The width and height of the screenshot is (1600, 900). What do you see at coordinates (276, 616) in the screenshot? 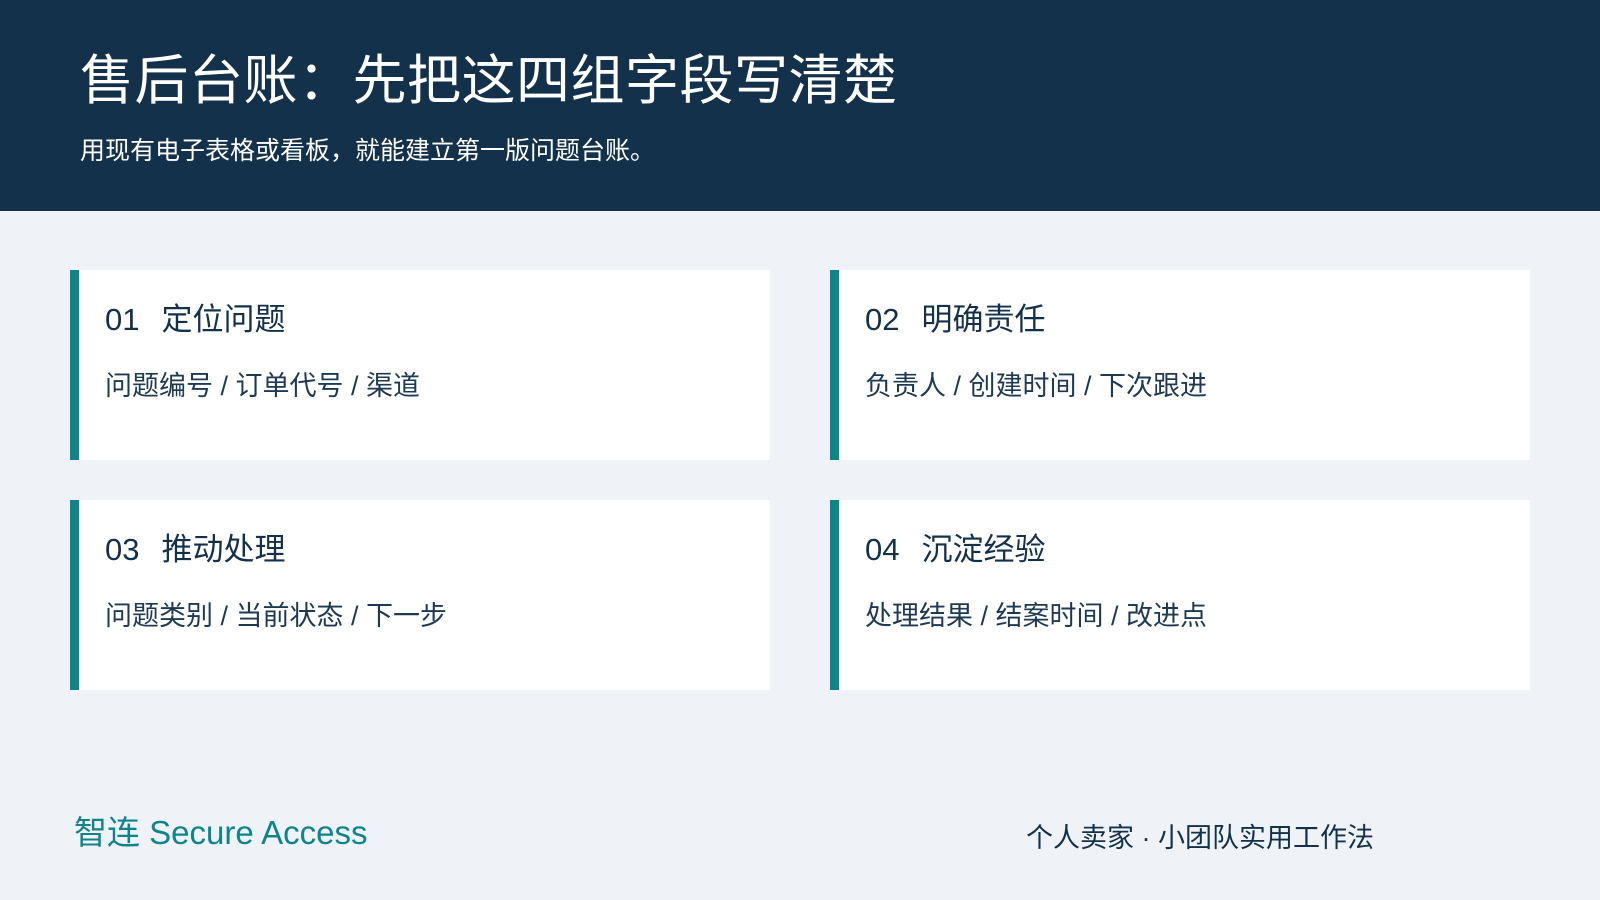
I see `card-fields: 问题类别 / 当前状态 / 下一步` at bounding box center [276, 616].